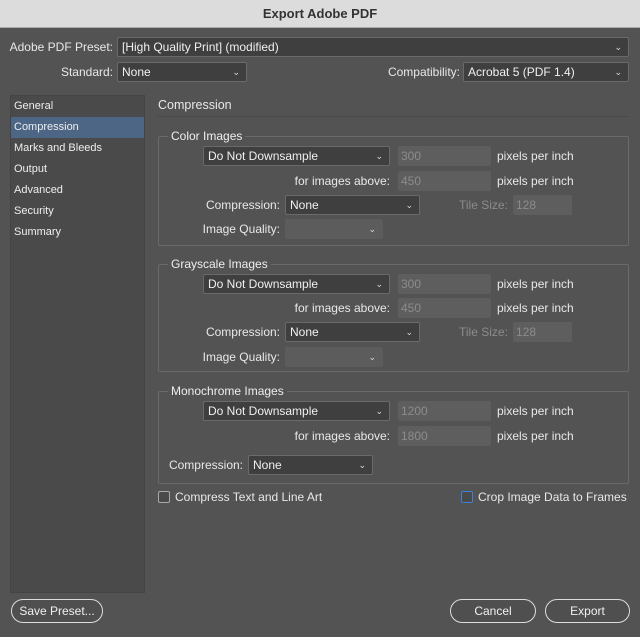 This screenshot has height=637, width=640. Describe the element at coordinates (77, 106) in the screenshot. I see `sidebar-item-general: General` at that location.